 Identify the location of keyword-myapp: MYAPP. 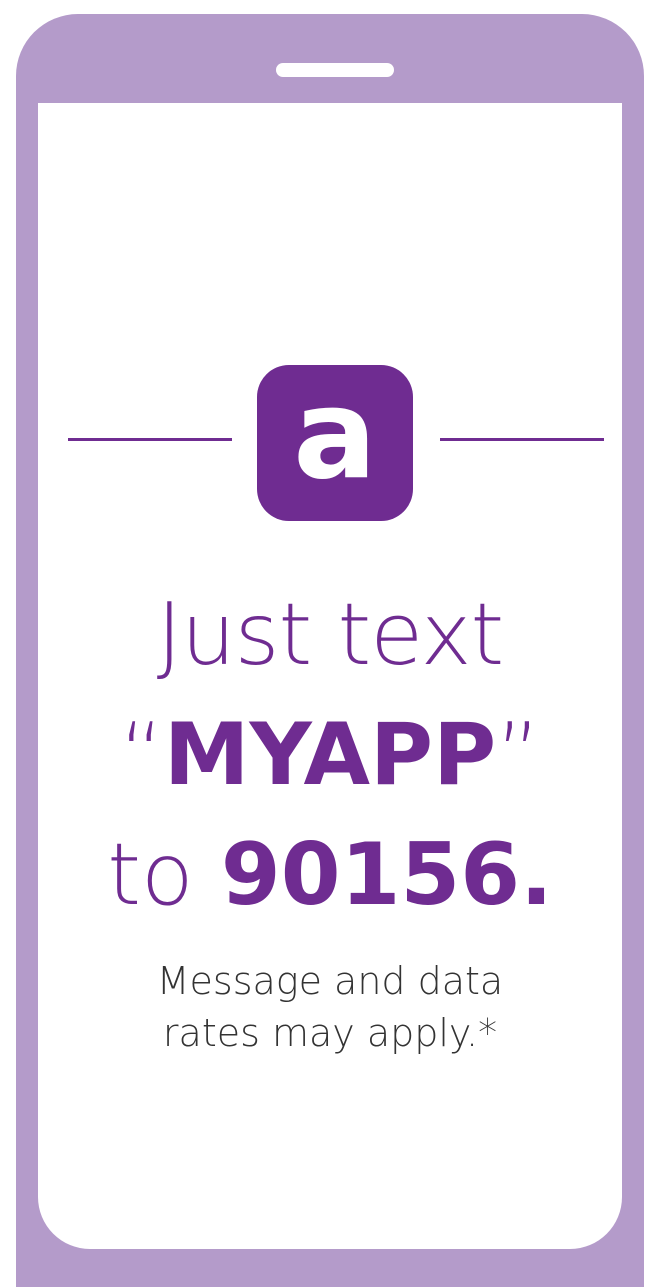
(330, 755).